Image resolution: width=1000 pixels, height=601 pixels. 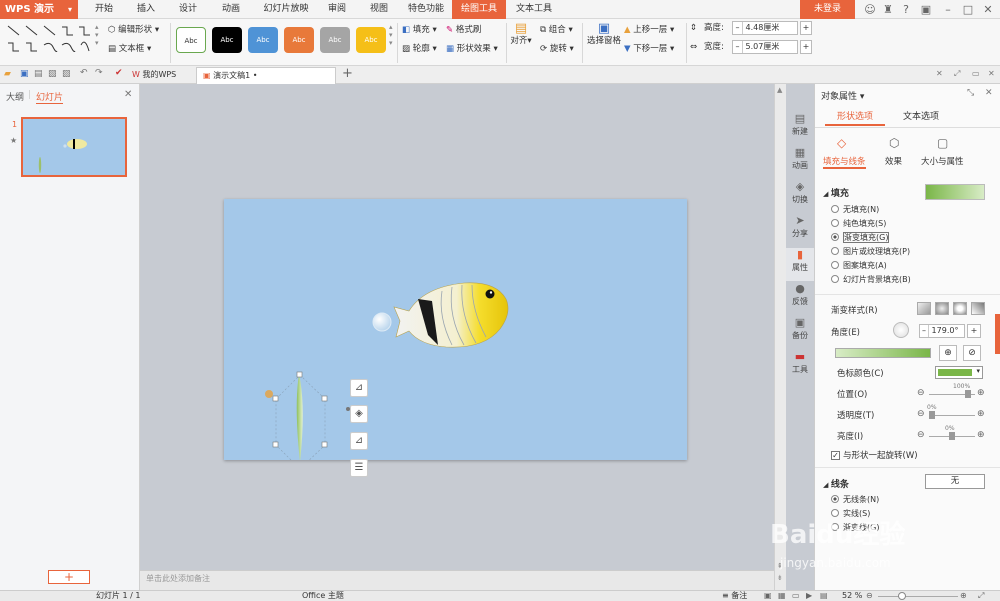 I want to click on menu-review: 审阅, so click(x=337, y=9).